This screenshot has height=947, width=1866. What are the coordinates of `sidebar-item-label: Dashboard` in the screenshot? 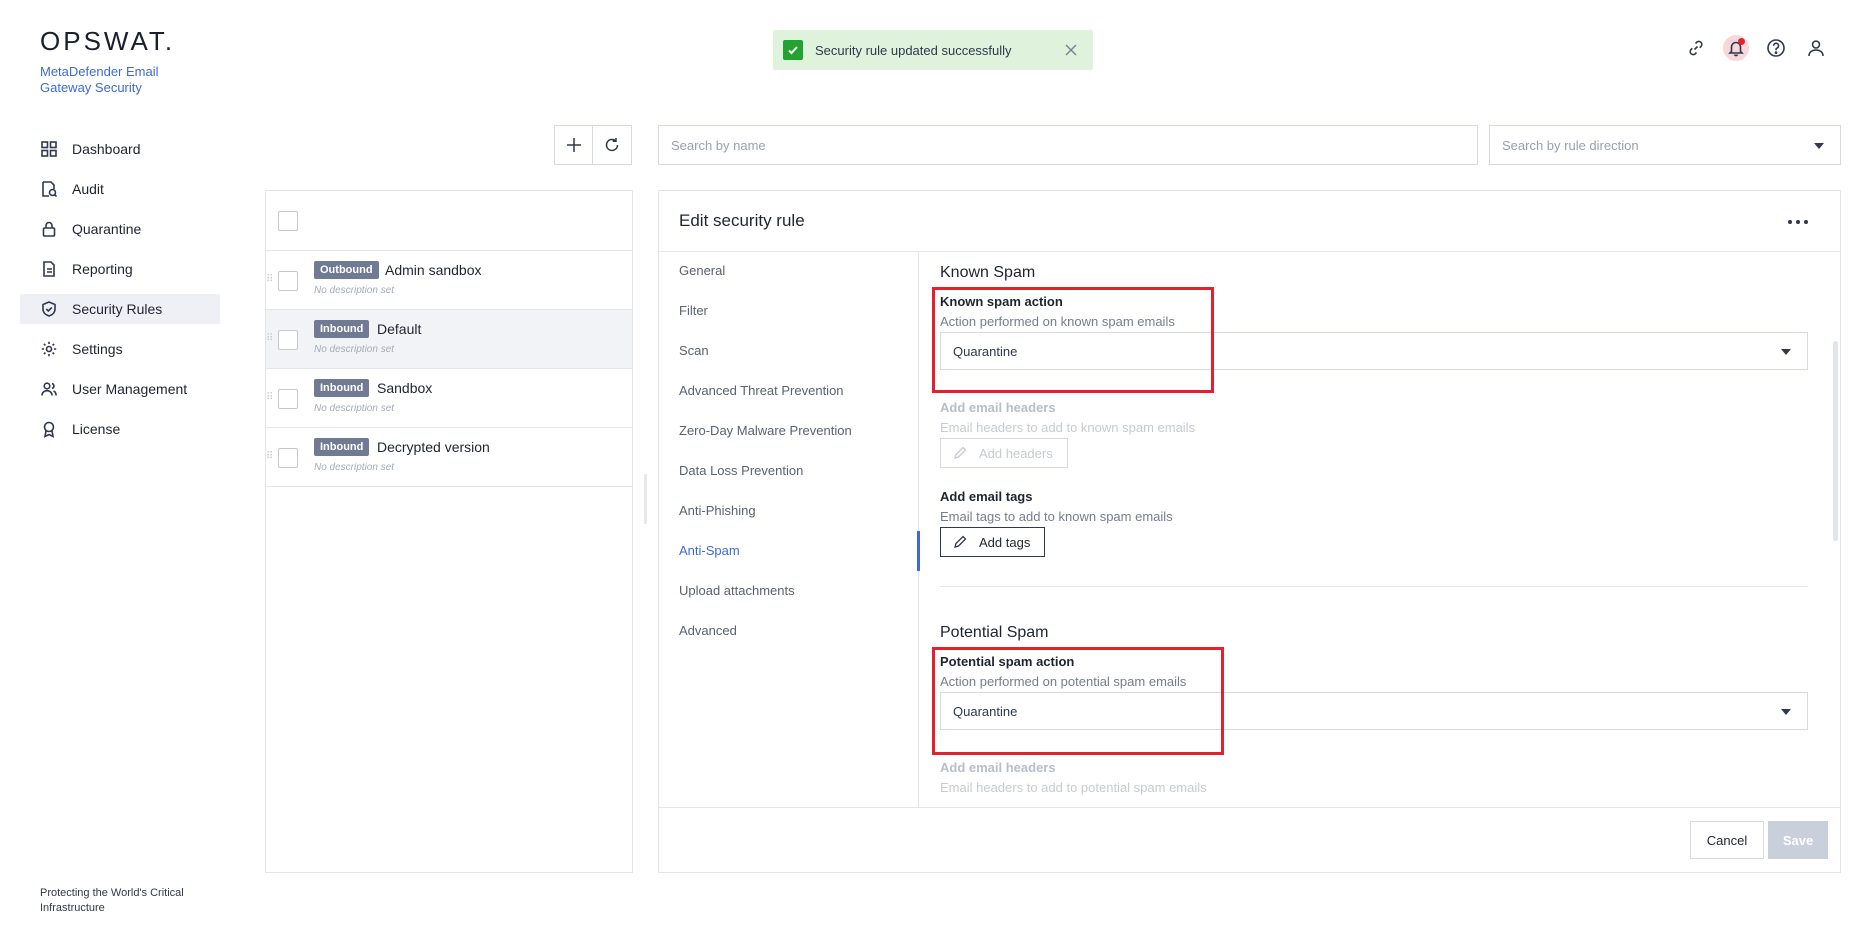 It's located at (106, 149).